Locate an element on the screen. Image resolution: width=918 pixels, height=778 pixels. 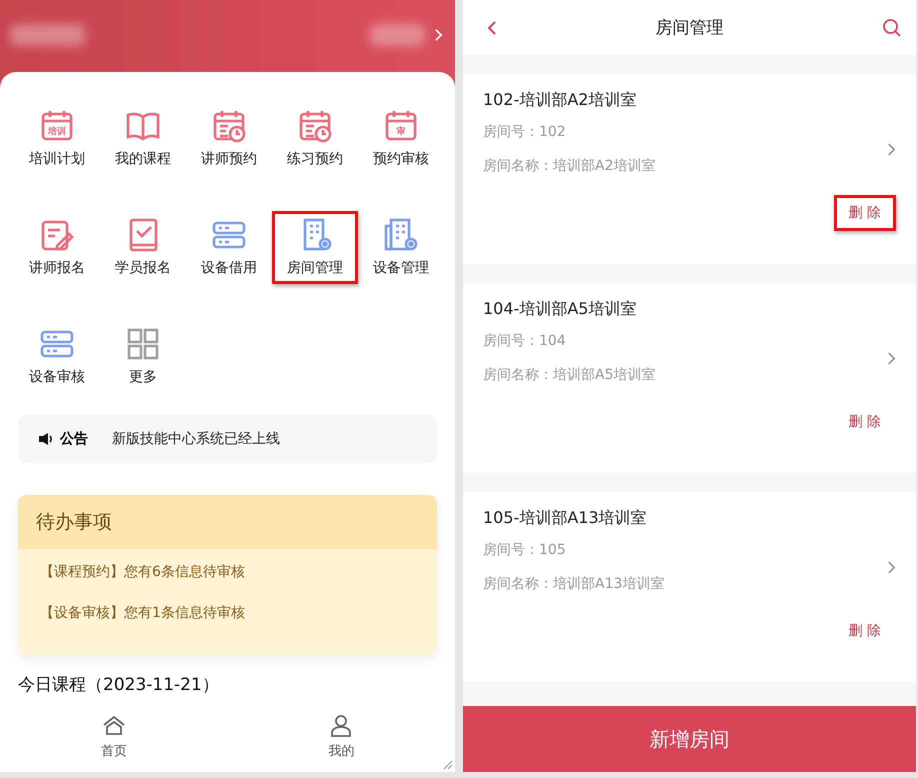
room-name: 房间名称：培训部A2培训室 is located at coordinates (569, 166).